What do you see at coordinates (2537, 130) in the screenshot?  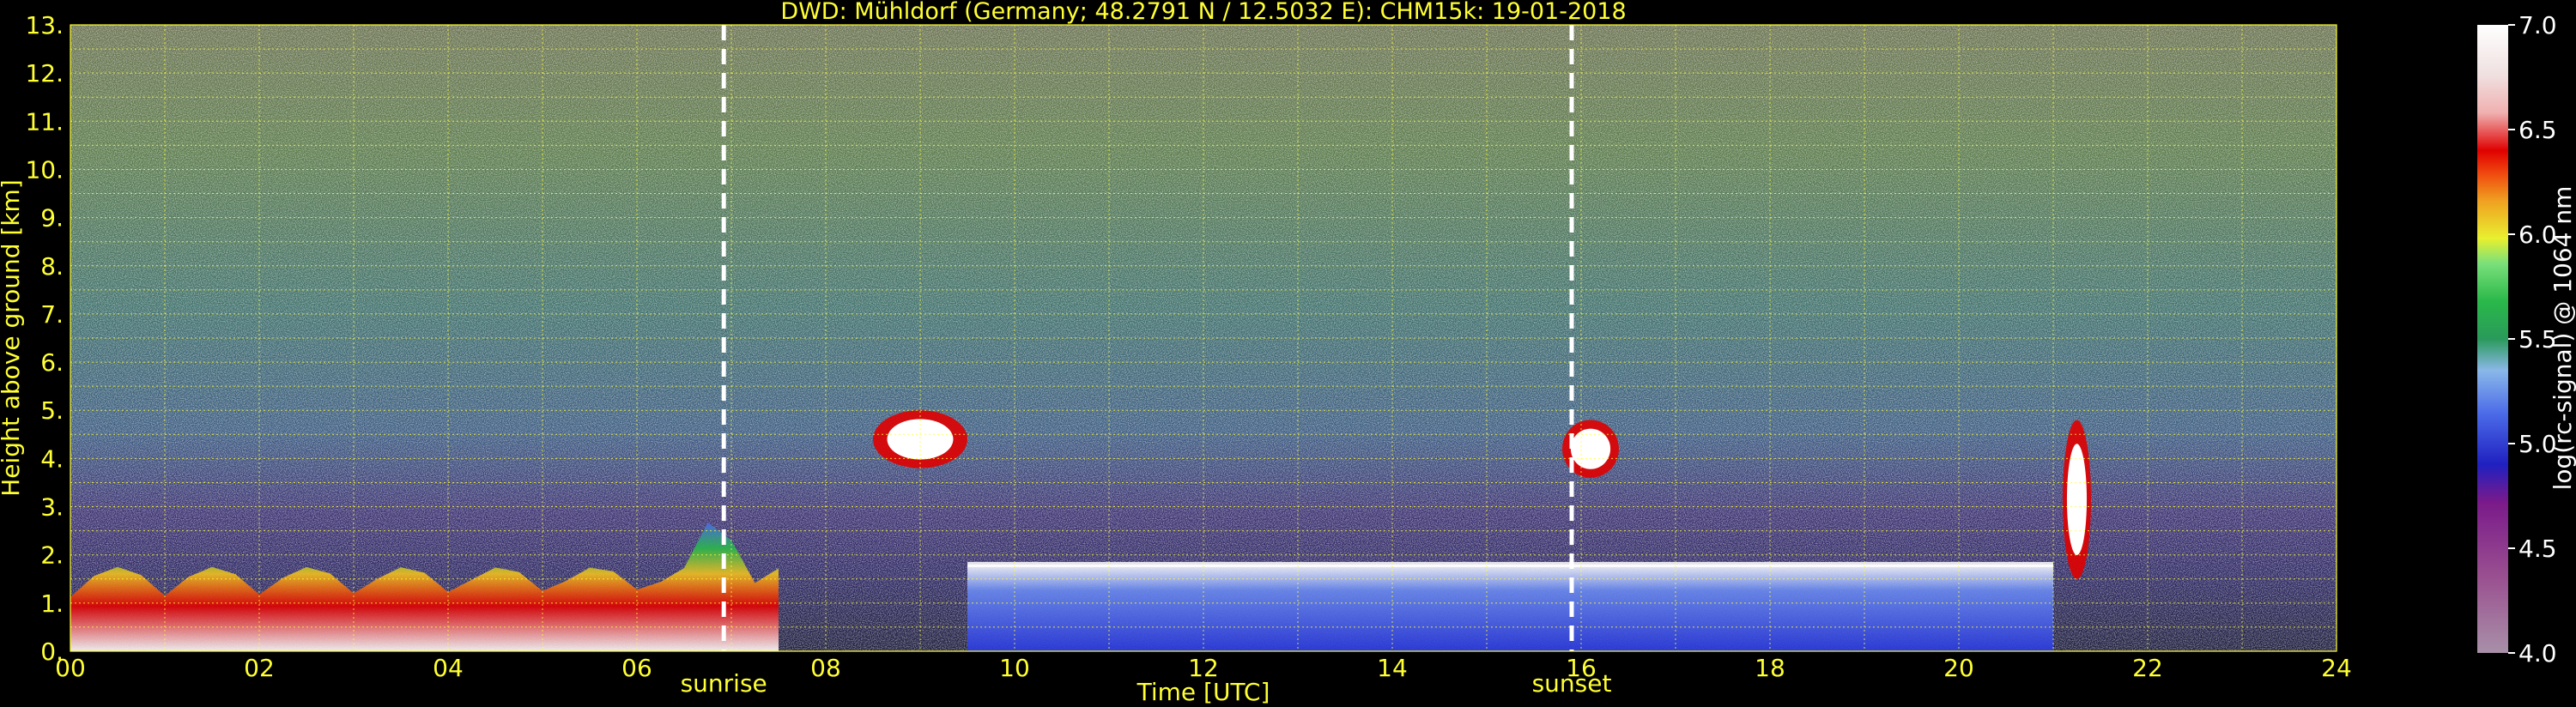 I see `colorbar-tick-label: 6.5` at bounding box center [2537, 130].